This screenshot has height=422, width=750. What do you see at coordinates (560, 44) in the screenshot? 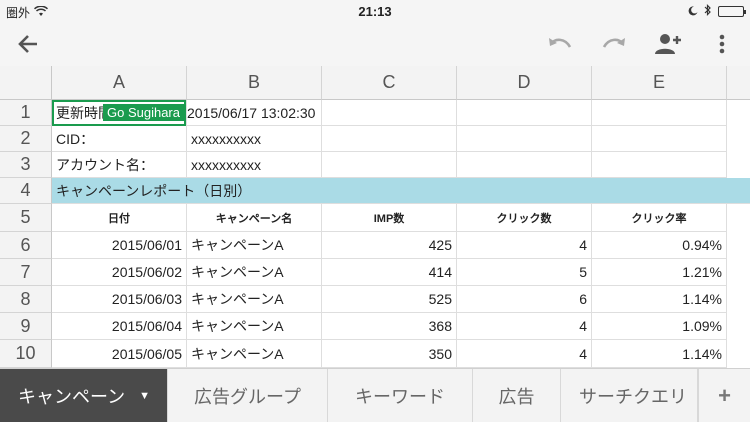
I see `undo-icon` at bounding box center [560, 44].